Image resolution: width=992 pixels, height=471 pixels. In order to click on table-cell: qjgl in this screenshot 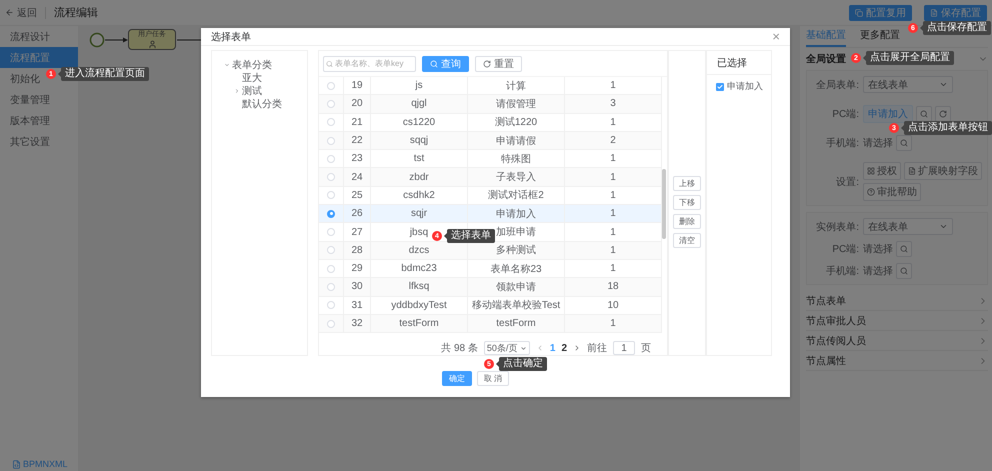, I will do `click(419, 104)`.